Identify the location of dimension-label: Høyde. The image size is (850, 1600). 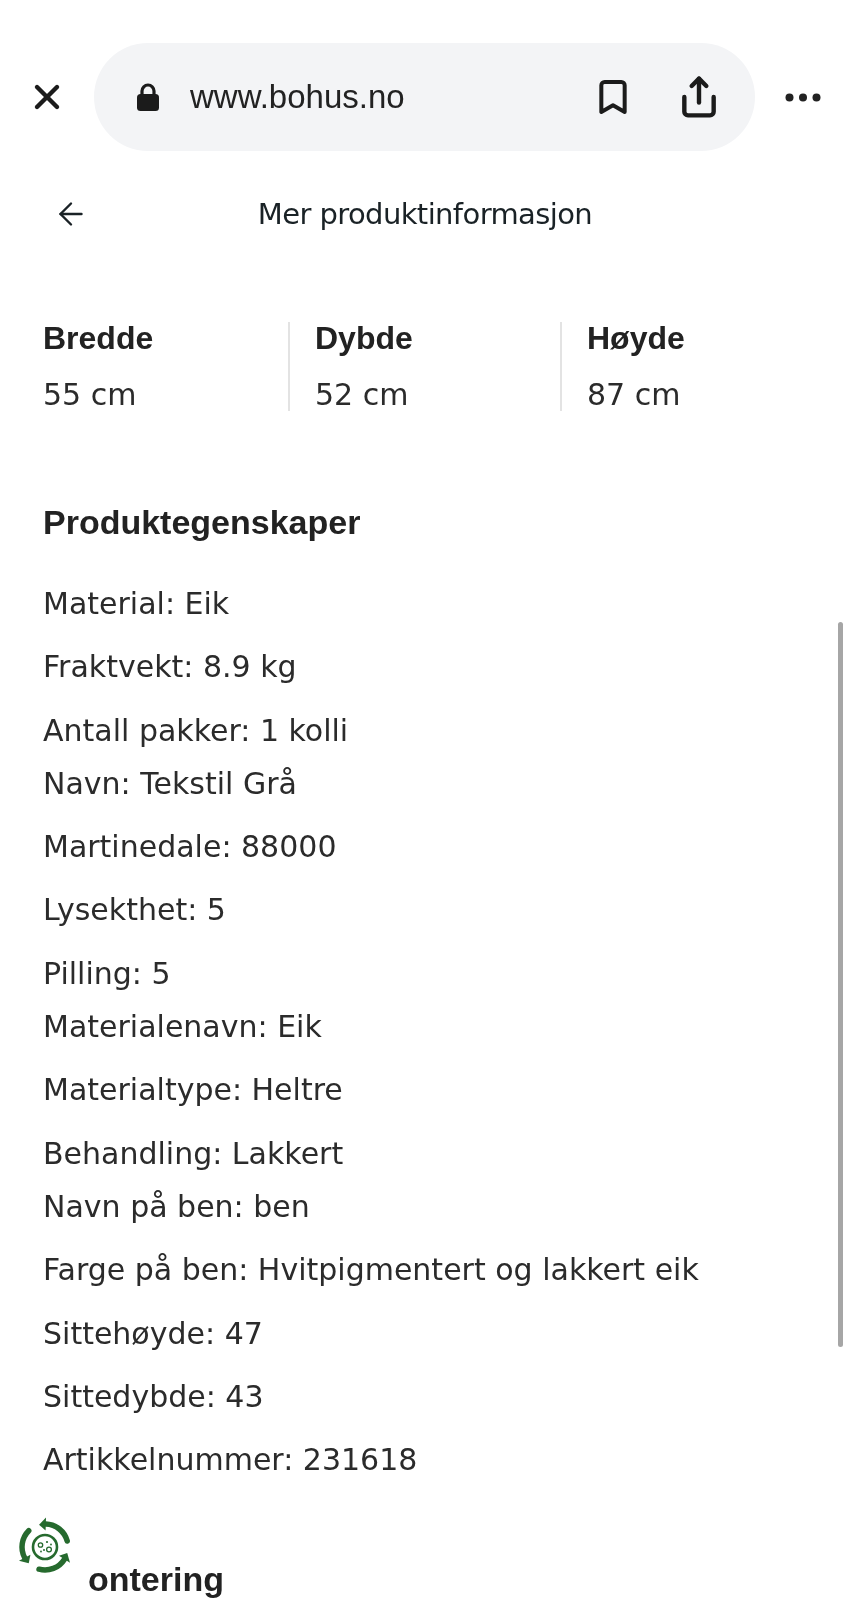
(636, 338).